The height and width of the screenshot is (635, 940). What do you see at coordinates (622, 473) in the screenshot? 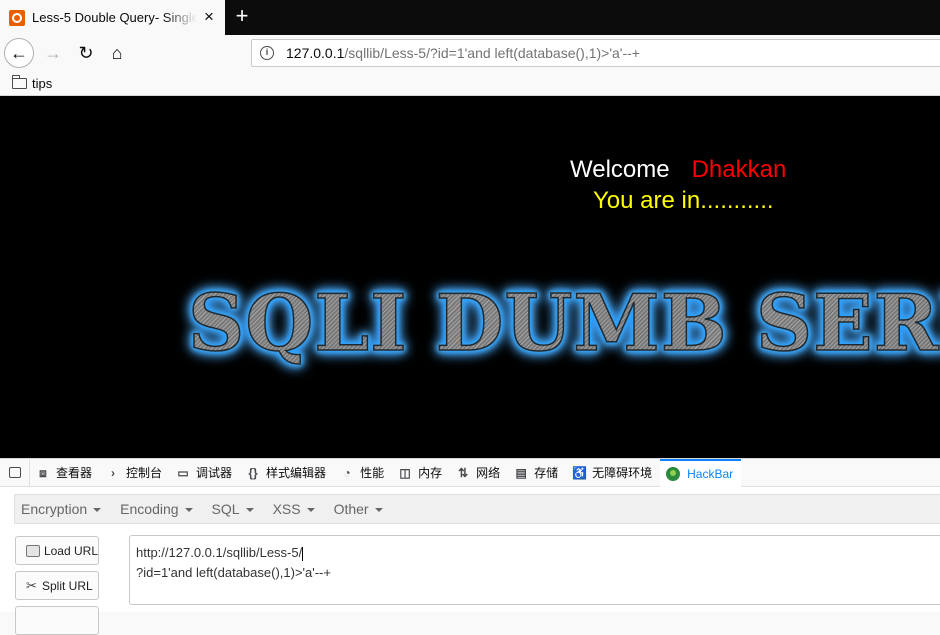
I see `tab-label: 无障碍环境` at bounding box center [622, 473].